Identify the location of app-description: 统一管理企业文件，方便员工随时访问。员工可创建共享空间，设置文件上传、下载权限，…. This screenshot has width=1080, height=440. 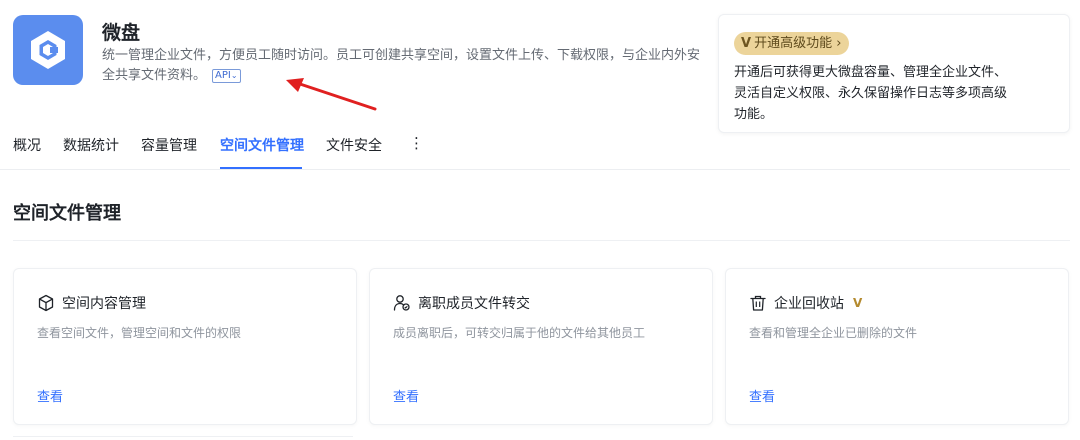
(402, 66).